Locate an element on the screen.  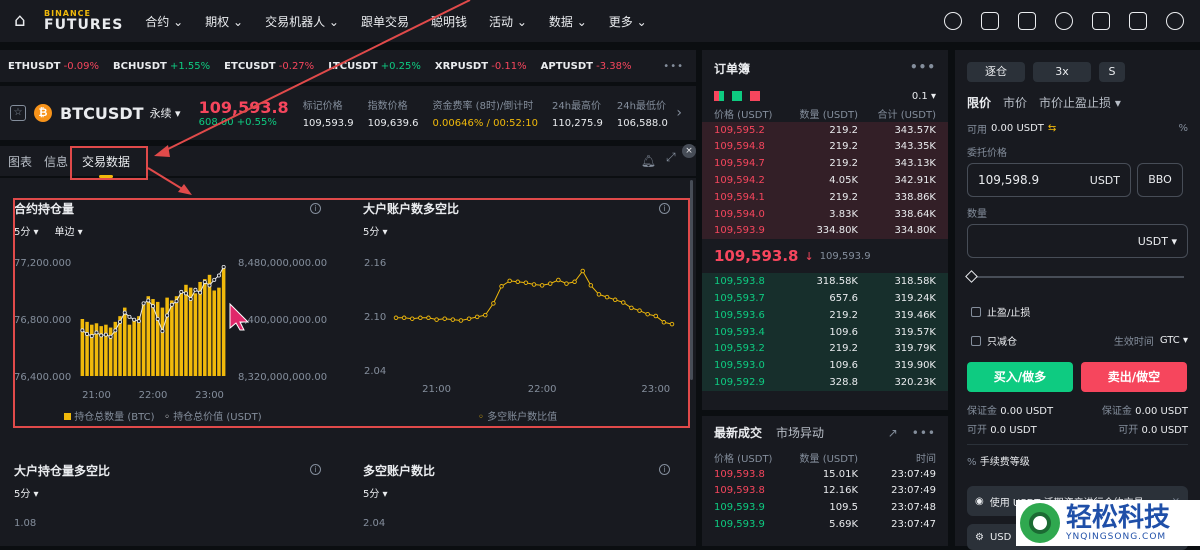
orderbook-row: 109,592.9 328.8 320.23K is located at coordinates (825, 382).